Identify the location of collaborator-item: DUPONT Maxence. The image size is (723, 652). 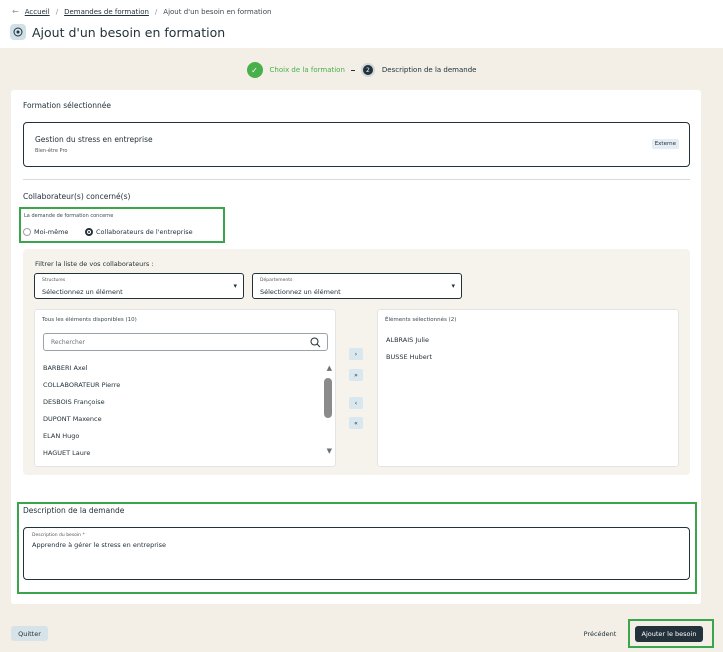
(72, 419).